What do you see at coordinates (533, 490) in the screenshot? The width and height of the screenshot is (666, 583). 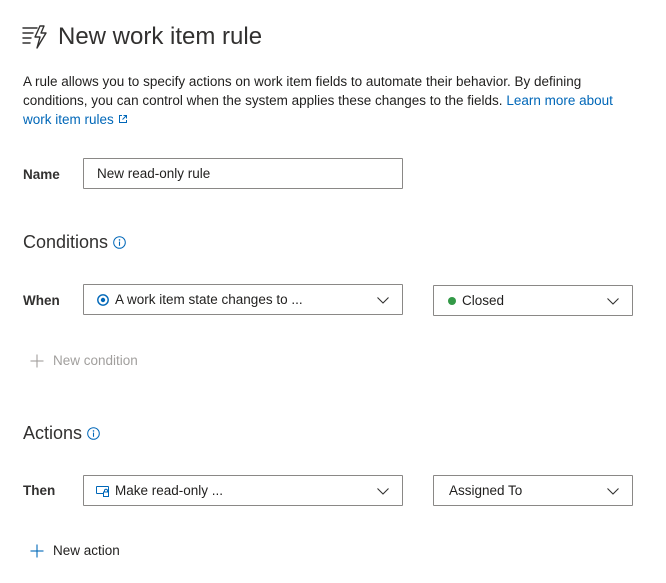 I see `field-dropdown: Assigned To` at bounding box center [533, 490].